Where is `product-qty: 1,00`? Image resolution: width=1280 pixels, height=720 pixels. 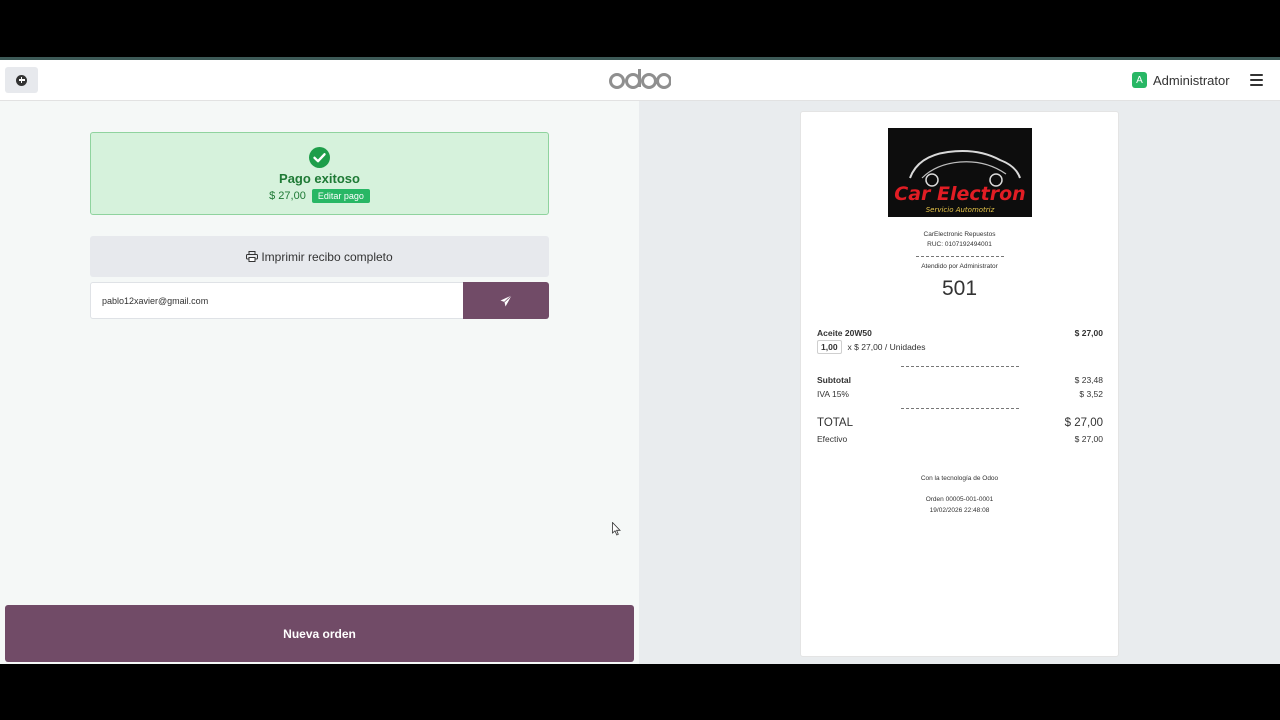
product-qty: 1,00 is located at coordinates (829, 347).